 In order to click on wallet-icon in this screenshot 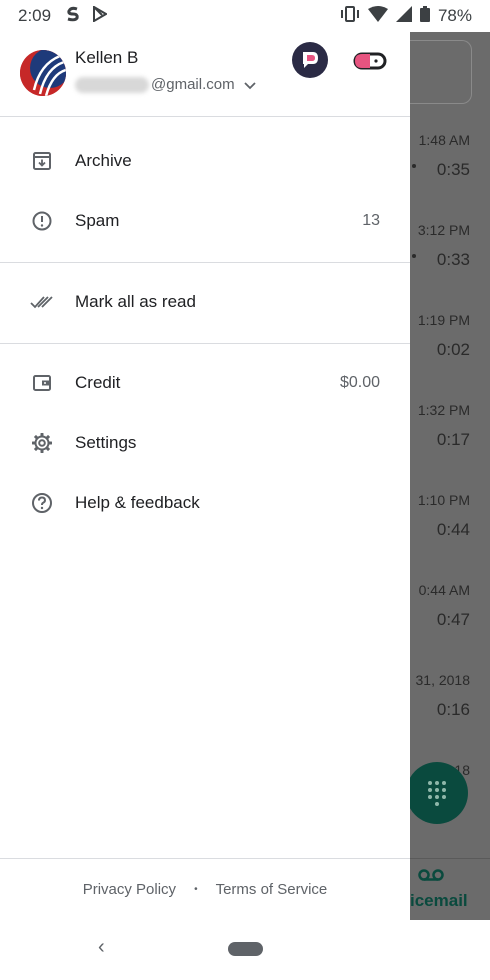, I will do `click(42, 383)`.